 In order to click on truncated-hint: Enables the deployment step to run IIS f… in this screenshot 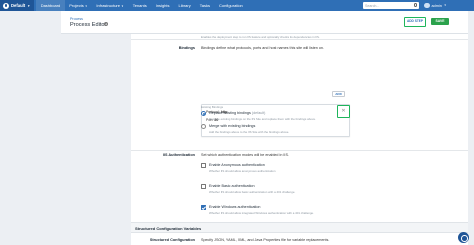, I will do `click(260, 36)`.